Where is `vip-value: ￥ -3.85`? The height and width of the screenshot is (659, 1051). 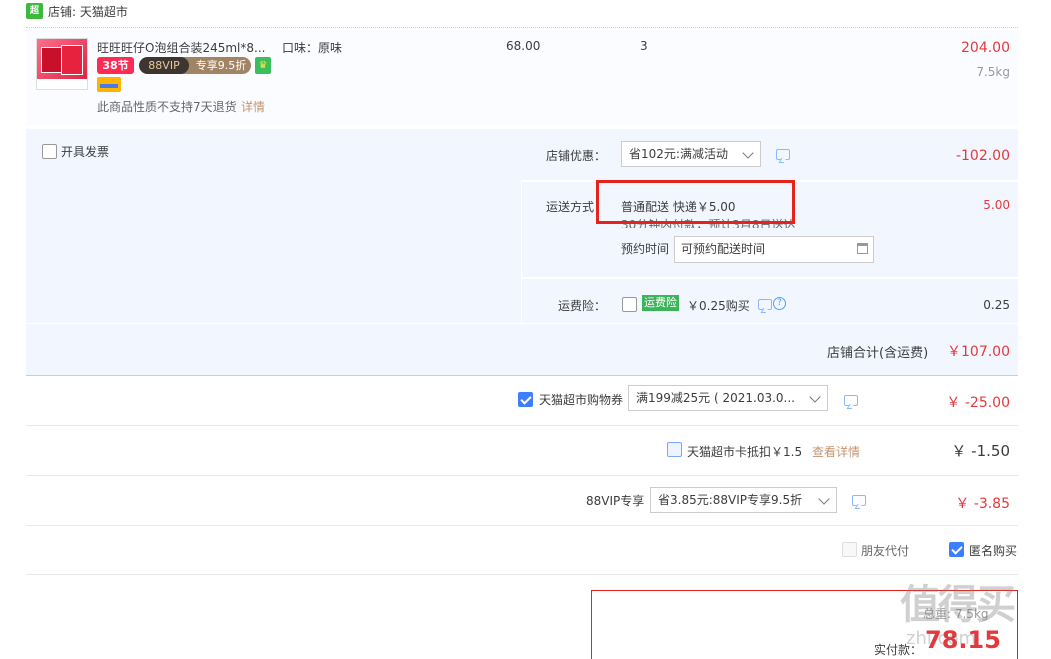
vip-value: ￥ -3.85 is located at coordinates (982, 504).